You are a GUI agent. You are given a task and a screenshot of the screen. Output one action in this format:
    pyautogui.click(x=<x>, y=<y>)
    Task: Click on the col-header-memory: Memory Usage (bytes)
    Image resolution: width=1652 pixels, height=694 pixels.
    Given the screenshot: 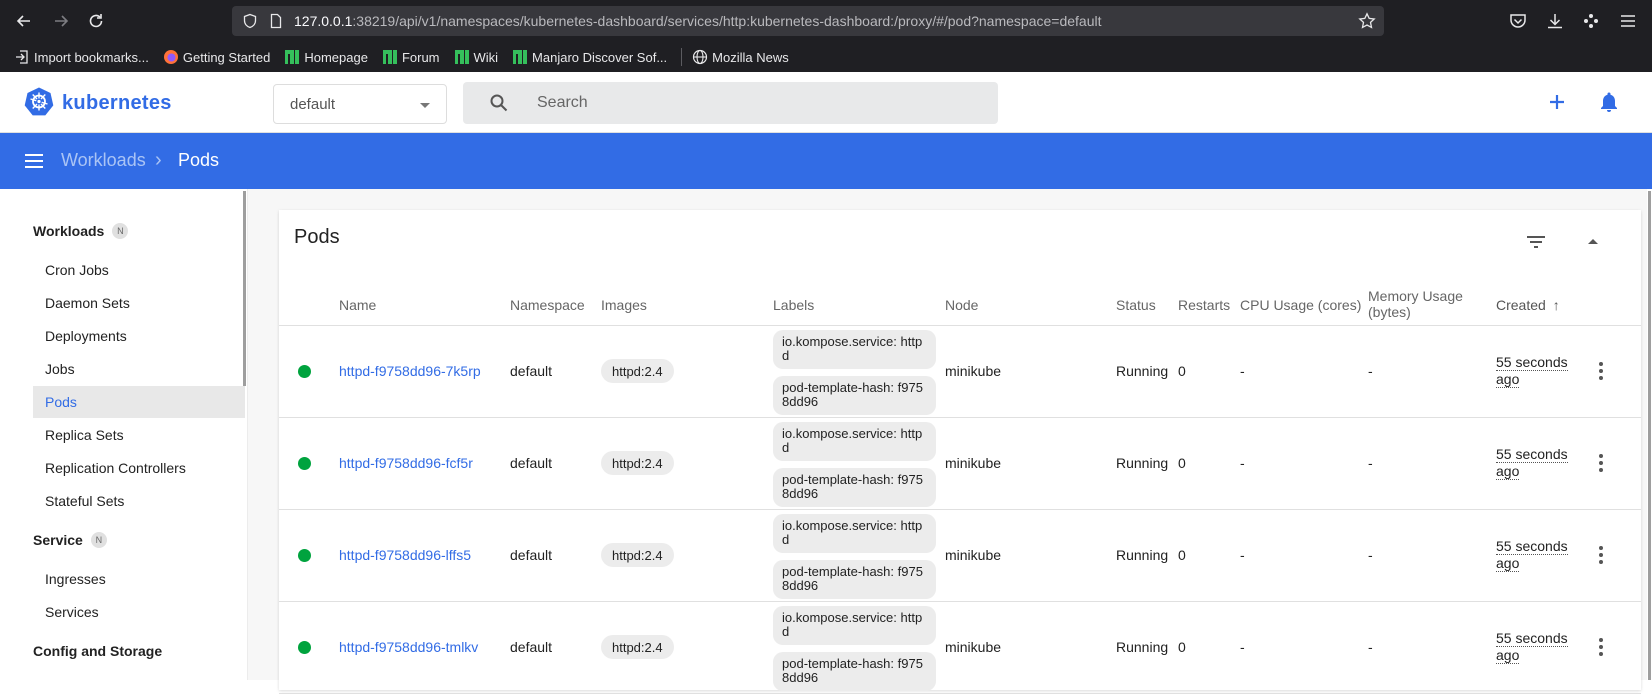 What is the action you would take?
    pyautogui.click(x=1415, y=304)
    